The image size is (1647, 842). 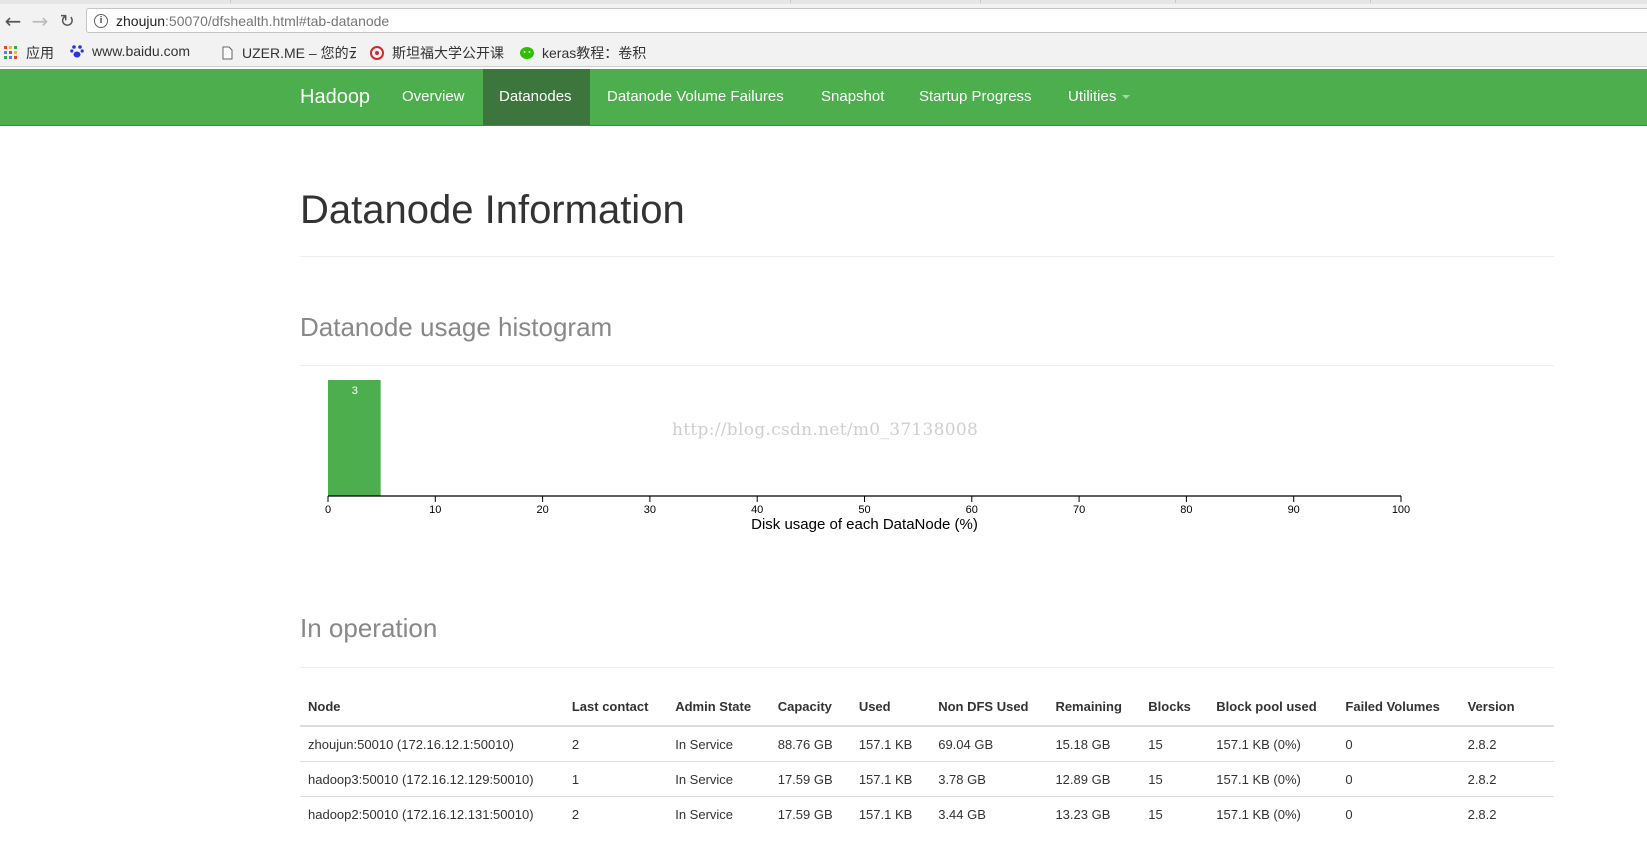 I want to click on bookmark-stanford: 斯坦福大学公开课, so click(x=437, y=53).